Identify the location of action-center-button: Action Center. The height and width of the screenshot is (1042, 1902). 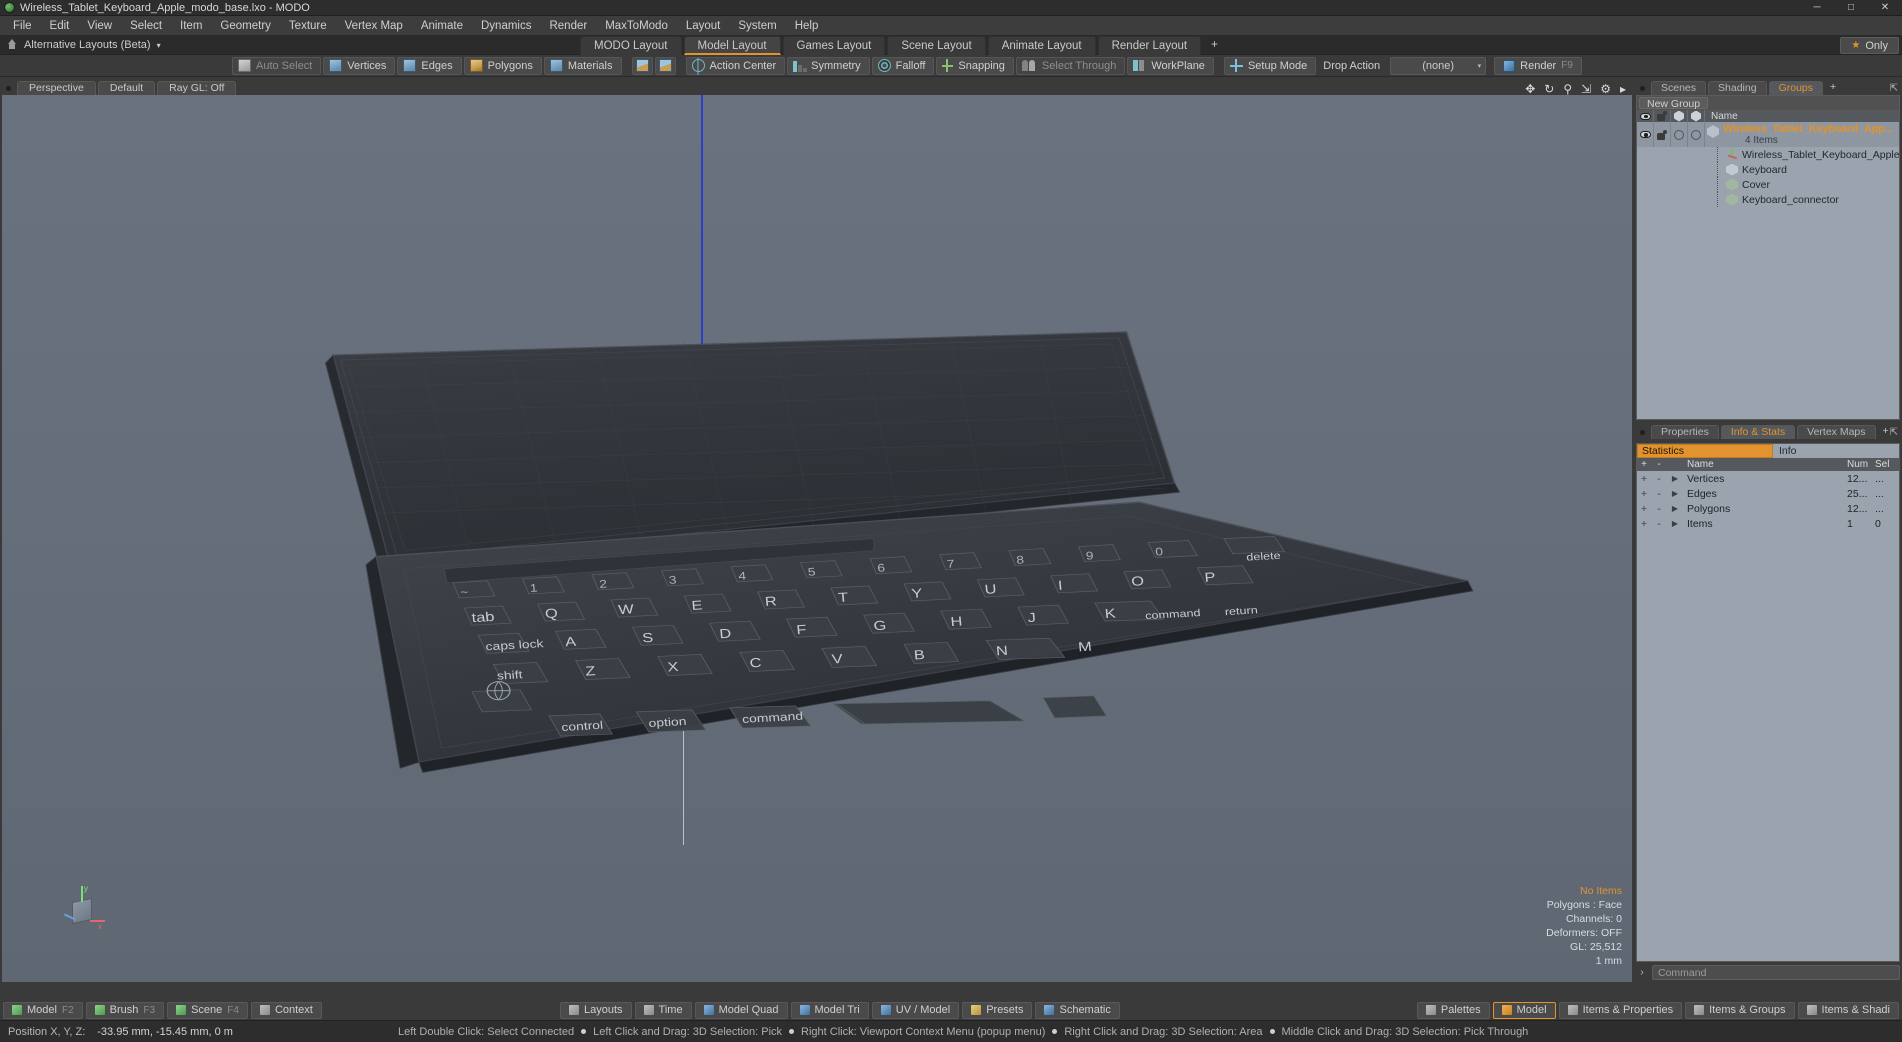
(735, 65).